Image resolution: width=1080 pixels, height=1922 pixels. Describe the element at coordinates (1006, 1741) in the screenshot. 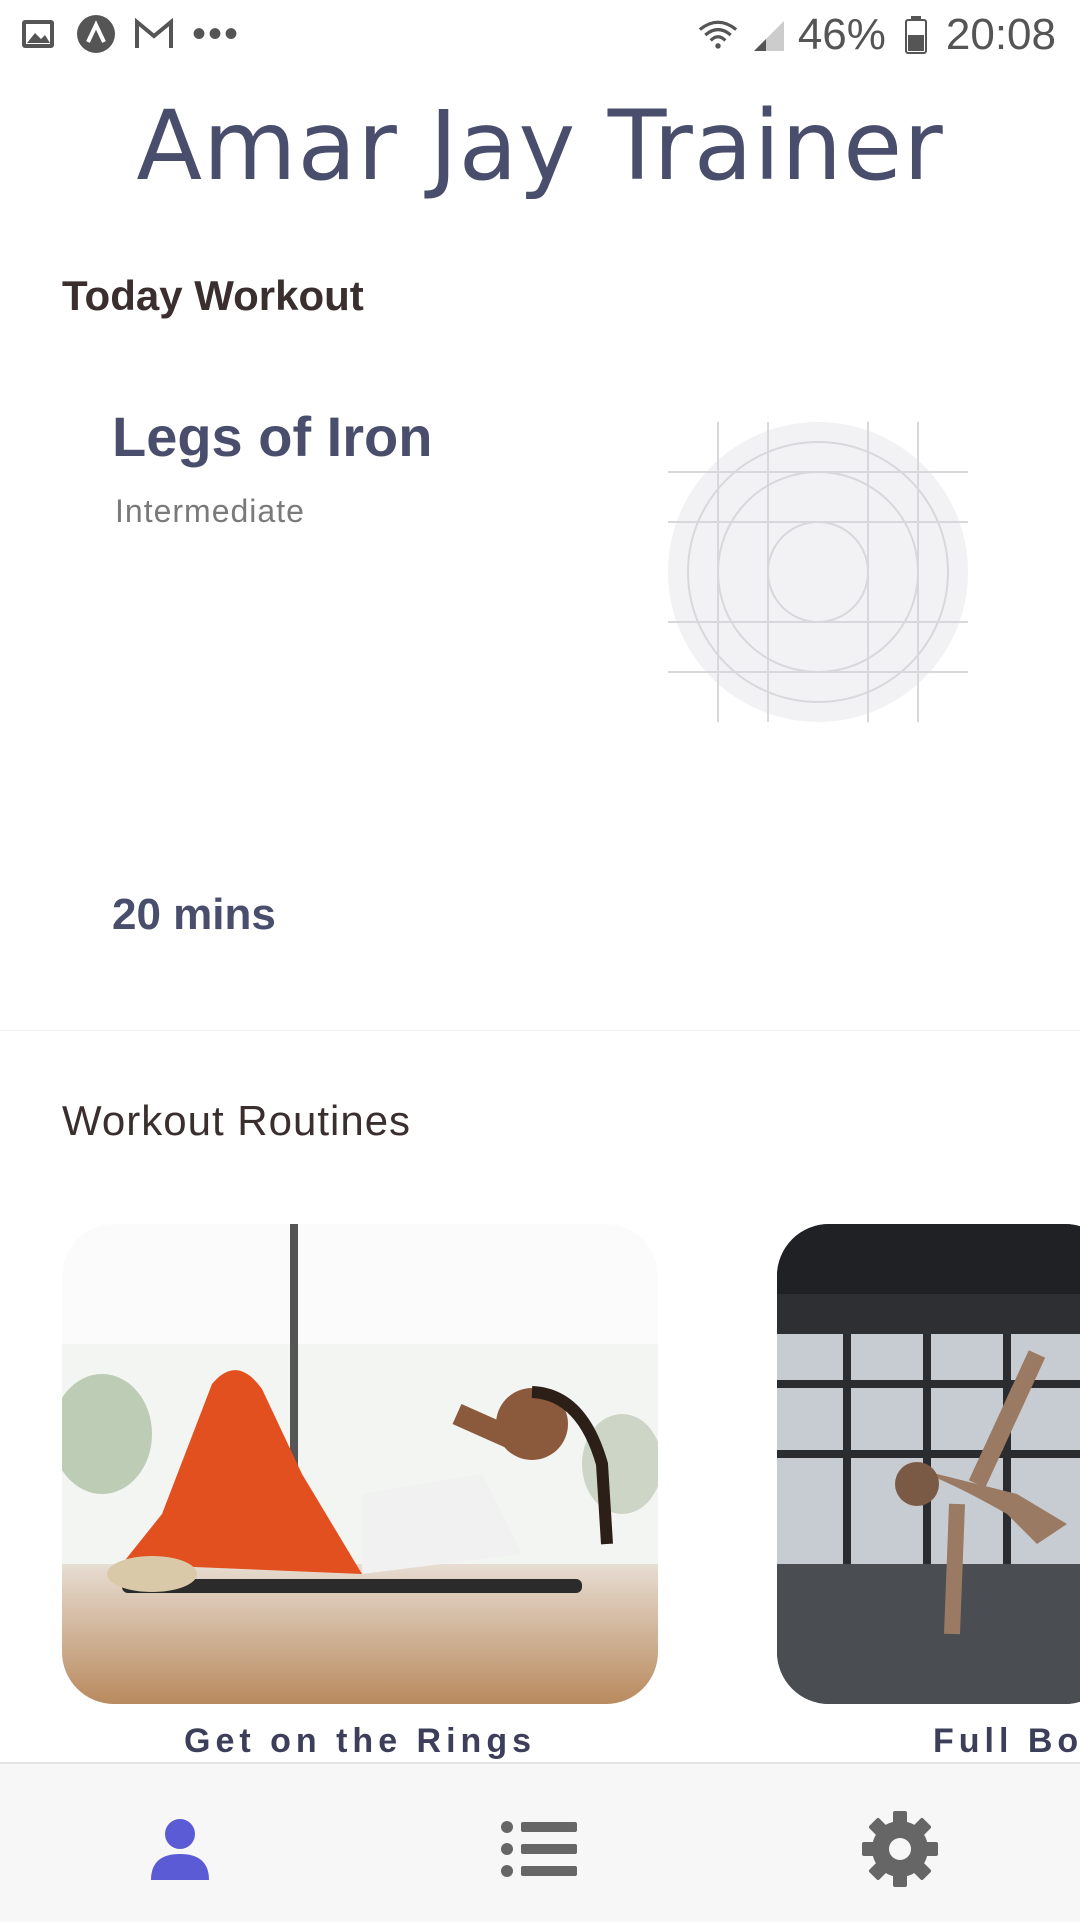

I see `routine-card-label: Full Boc` at that location.